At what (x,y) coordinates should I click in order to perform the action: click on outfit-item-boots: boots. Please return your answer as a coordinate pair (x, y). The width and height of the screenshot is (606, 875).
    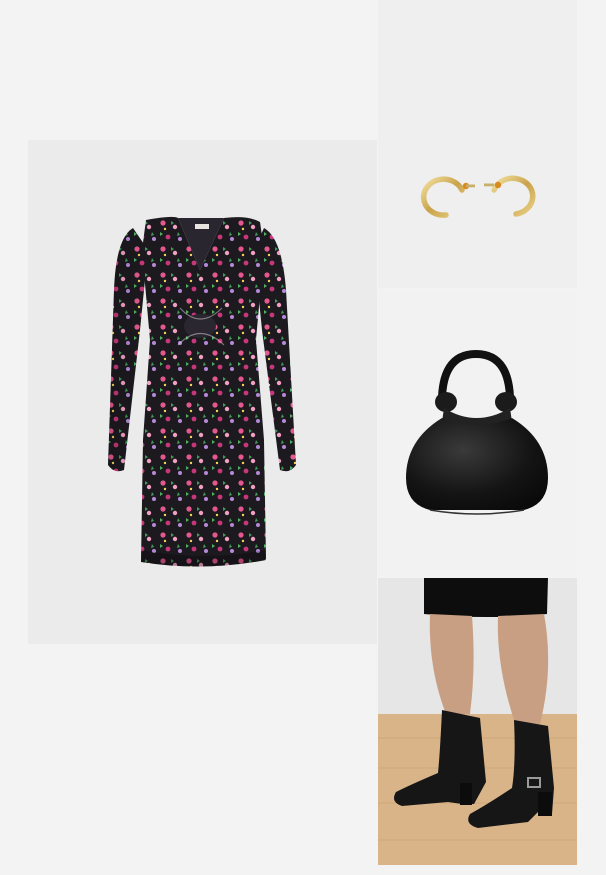
    Looking at the image, I should click on (477, 721).